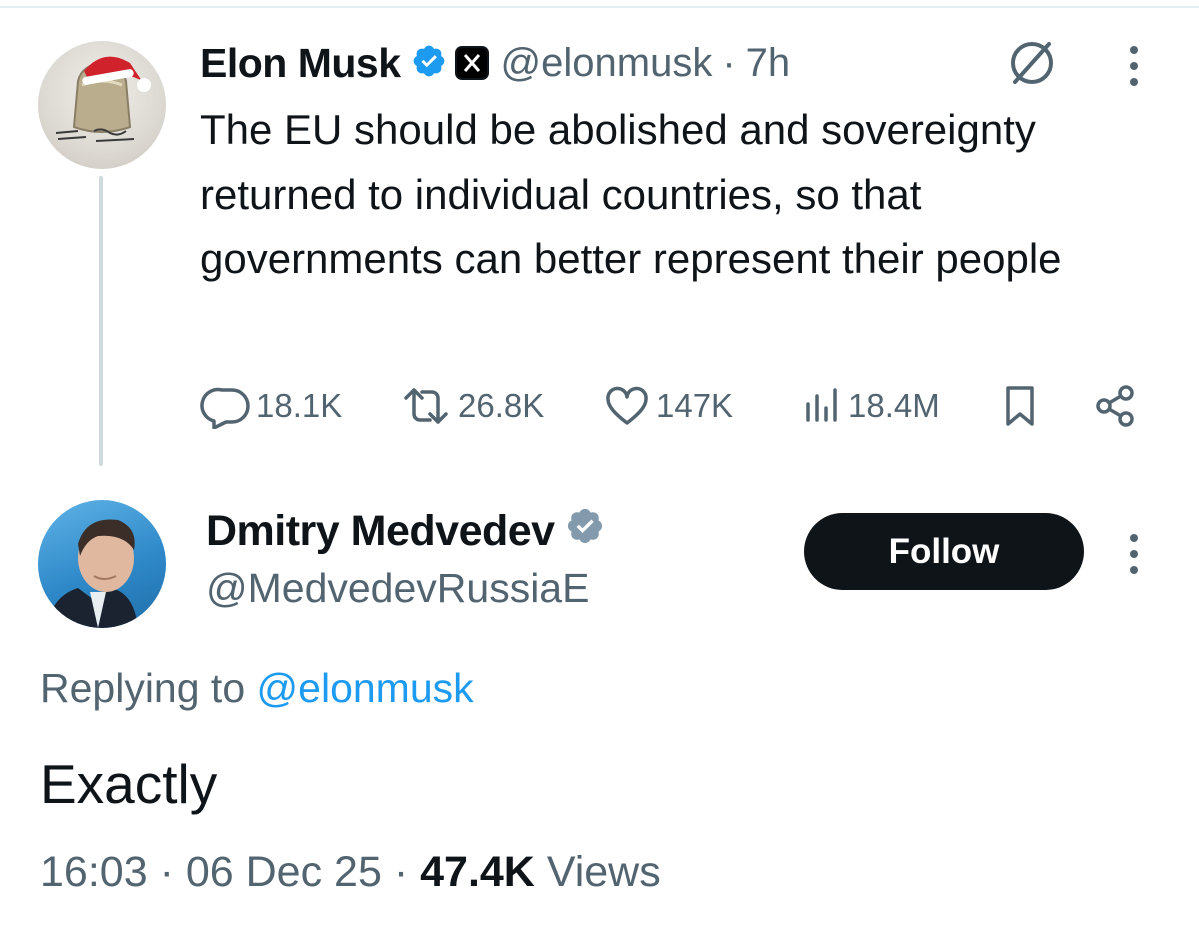  What do you see at coordinates (477, 872) in the screenshot?
I see `reply-views-count: 47.4K` at bounding box center [477, 872].